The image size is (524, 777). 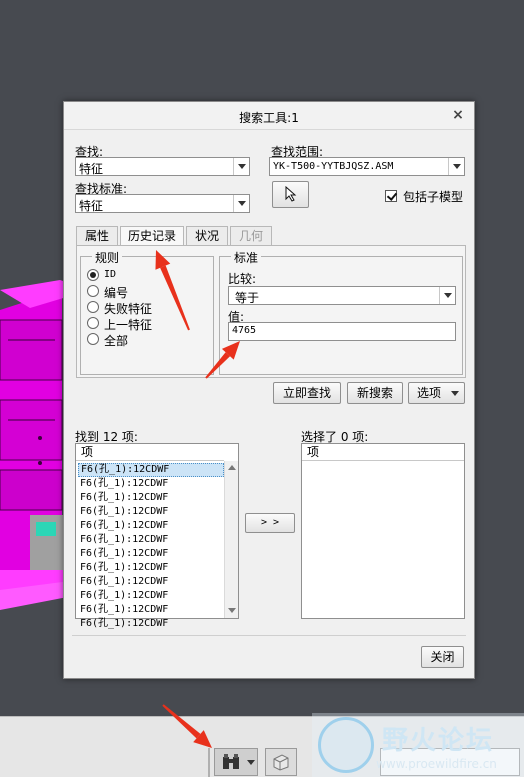 I want to click on dialog-title: 搜索工具:1, so click(x=269, y=118).